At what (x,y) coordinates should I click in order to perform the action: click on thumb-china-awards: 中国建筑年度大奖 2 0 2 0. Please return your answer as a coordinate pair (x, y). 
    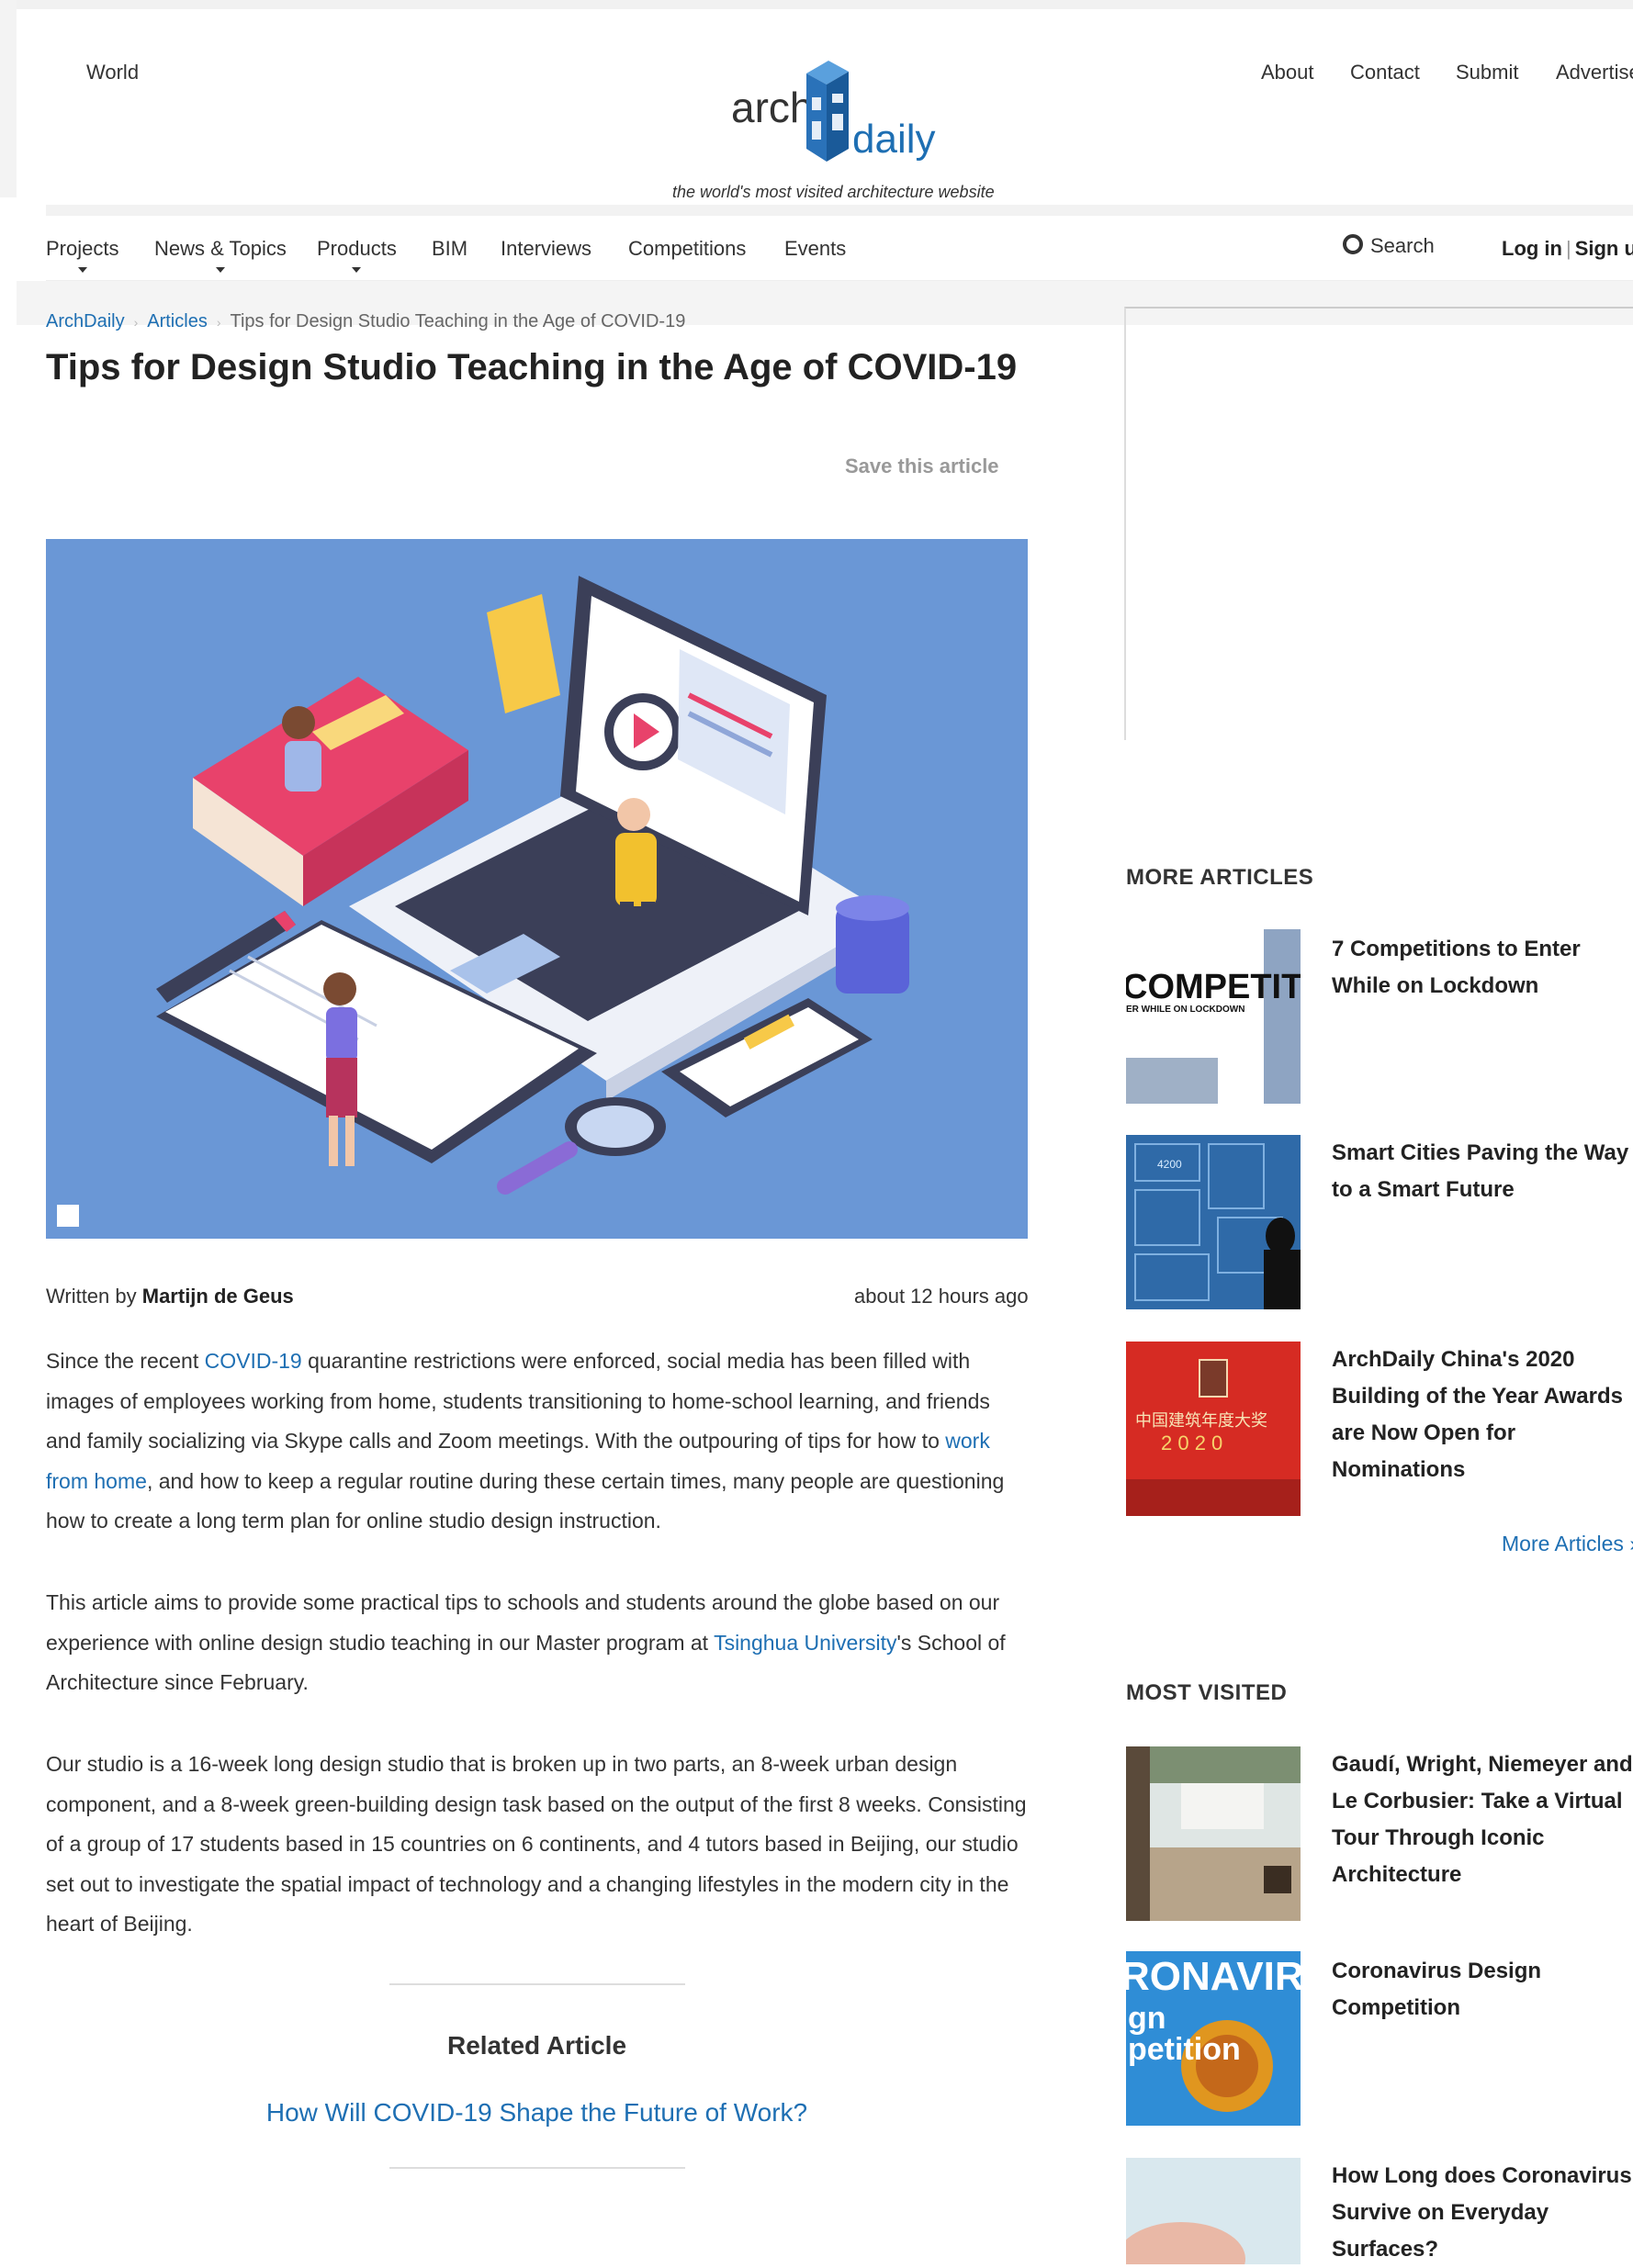
    Looking at the image, I should click on (1213, 1429).